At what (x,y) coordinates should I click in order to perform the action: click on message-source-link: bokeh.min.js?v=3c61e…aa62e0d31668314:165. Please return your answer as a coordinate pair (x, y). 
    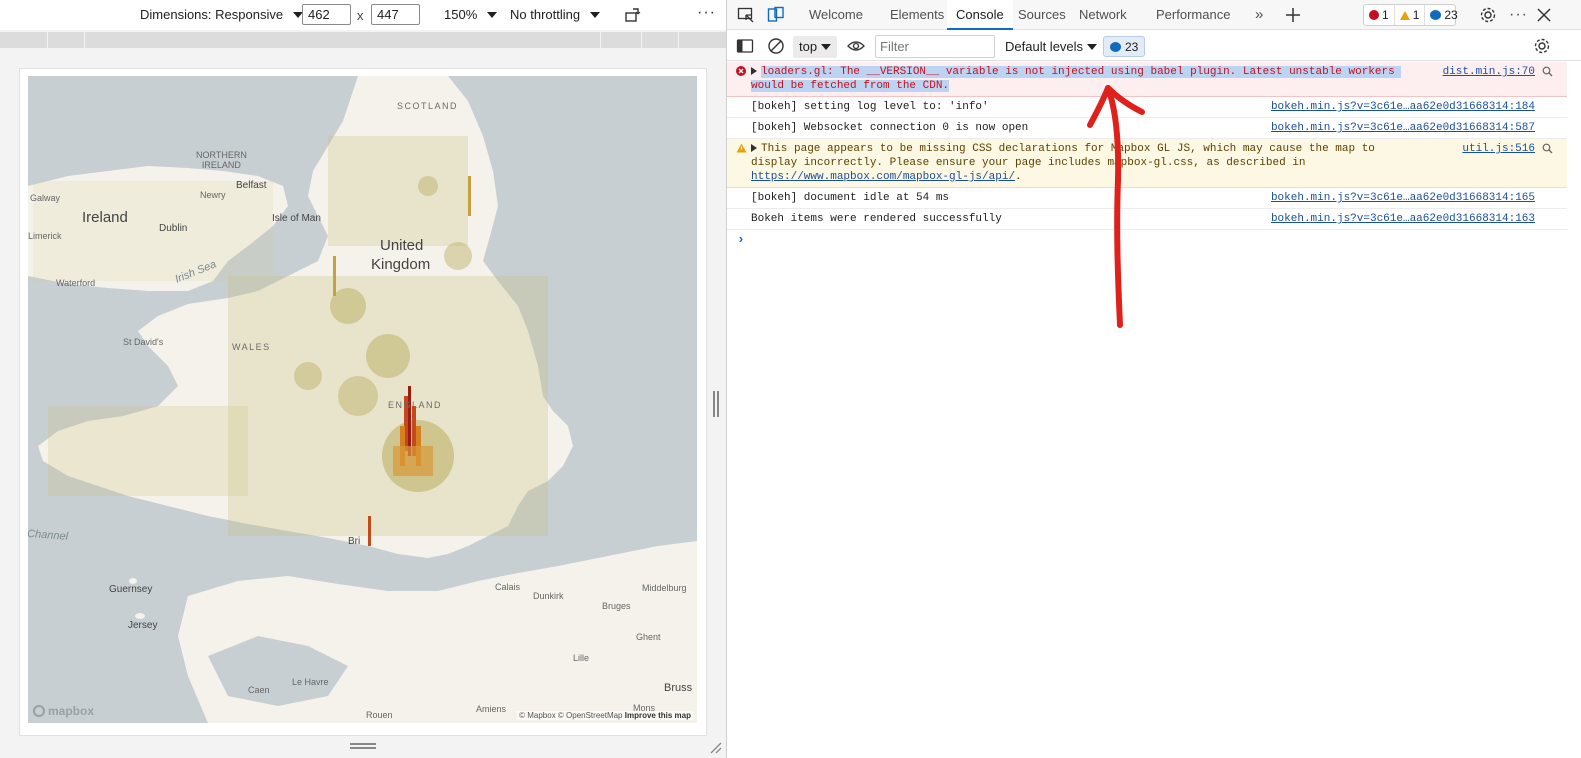
    Looking at the image, I should click on (1403, 198).